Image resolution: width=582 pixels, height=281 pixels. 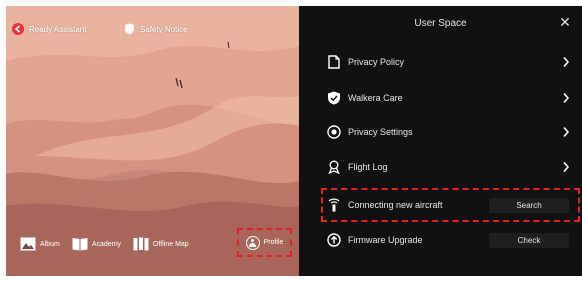 What do you see at coordinates (440, 23) in the screenshot?
I see `panel-title: User Space` at bounding box center [440, 23].